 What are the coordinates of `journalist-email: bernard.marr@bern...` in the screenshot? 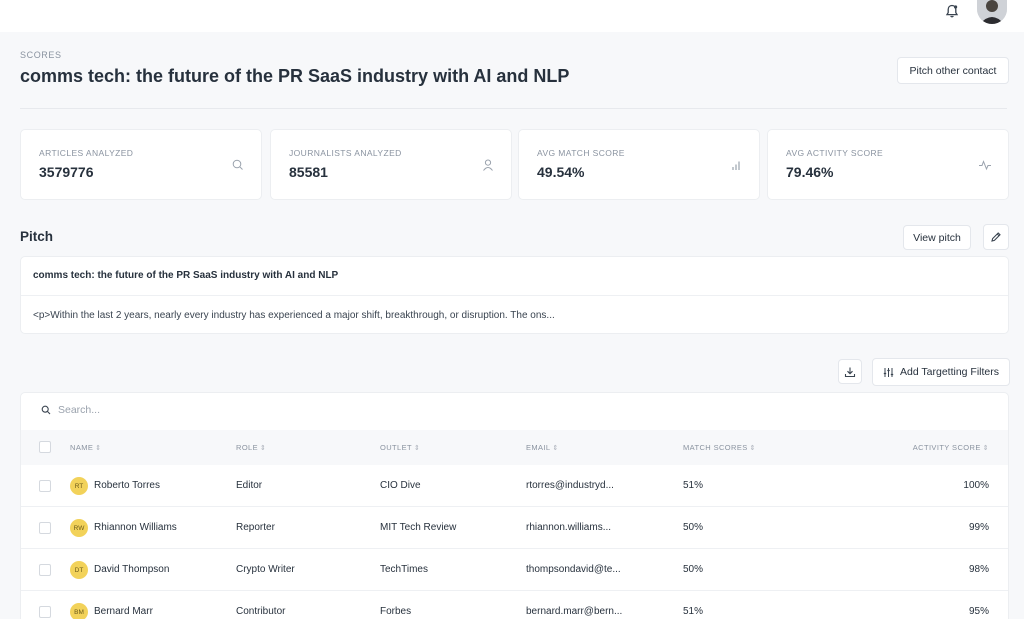 It's located at (574, 611).